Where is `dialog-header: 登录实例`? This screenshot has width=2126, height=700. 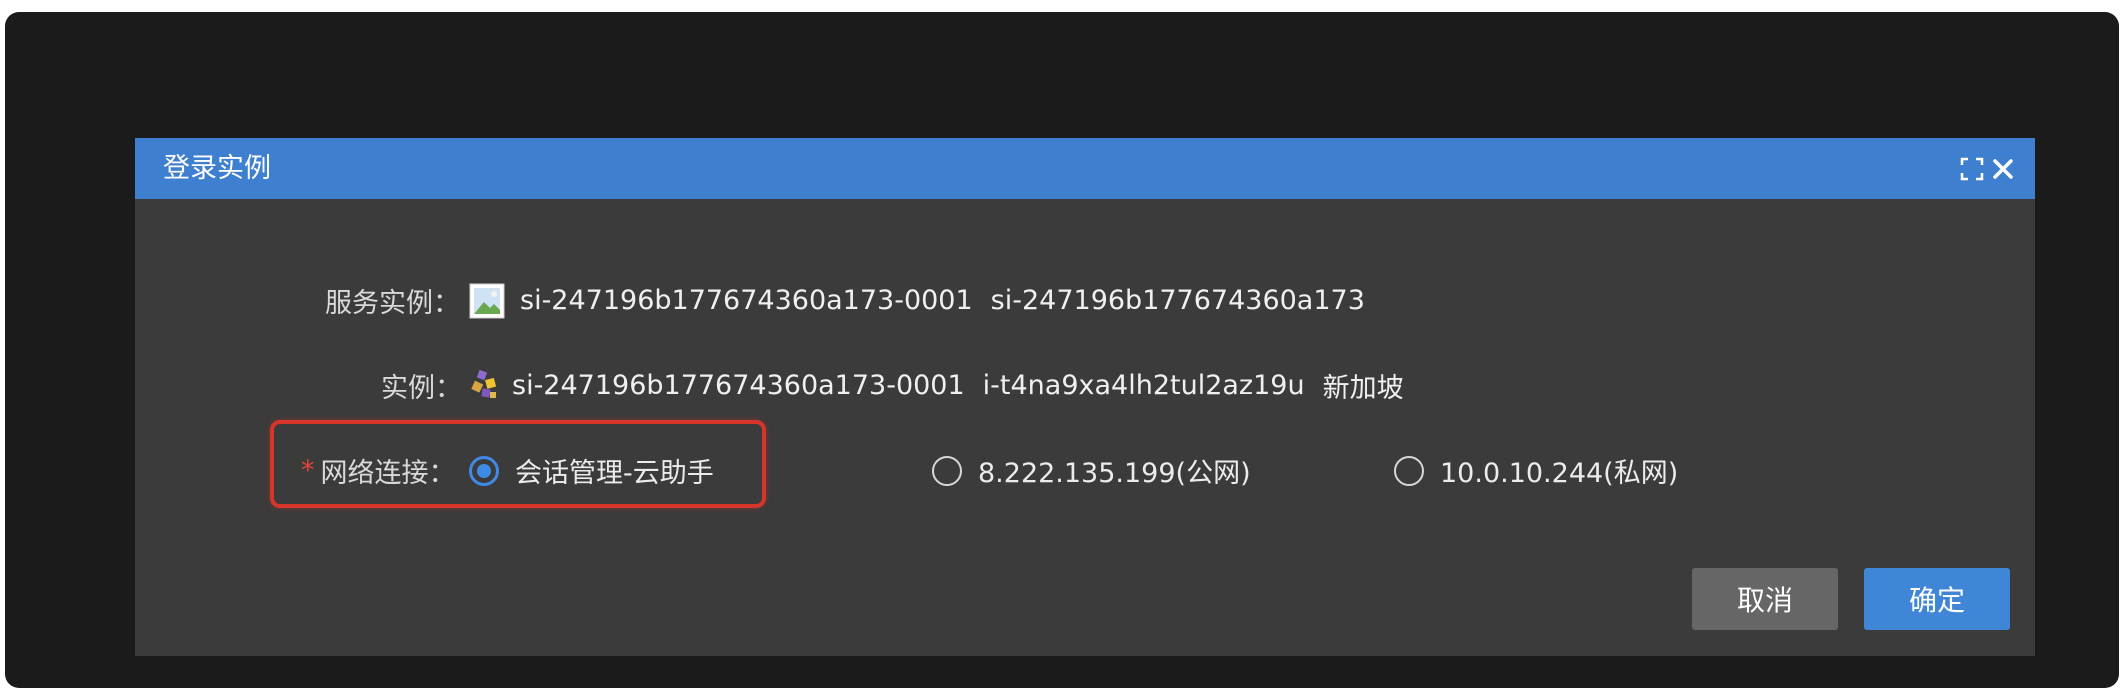 dialog-header: 登录实例 is located at coordinates (1085, 168).